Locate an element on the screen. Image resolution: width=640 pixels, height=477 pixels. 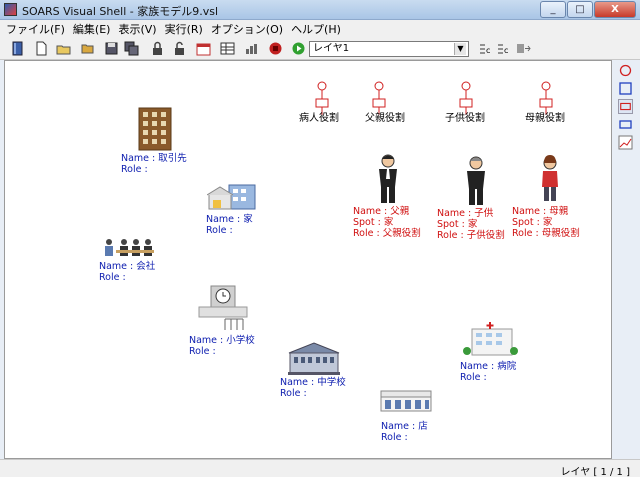
circle-tool-icon is located at coordinates (625, 70).